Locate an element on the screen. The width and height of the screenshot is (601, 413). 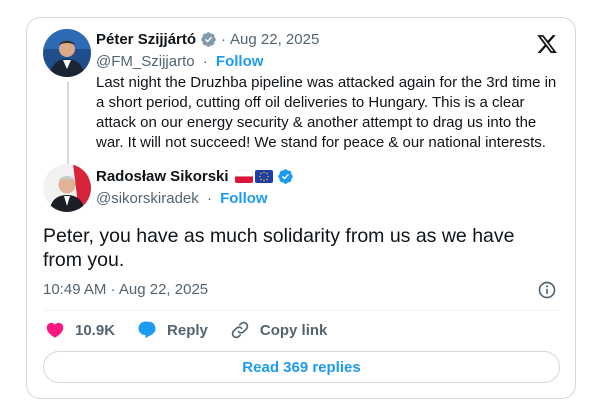
reply-author-name: Radosław Sikorski is located at coordinates (162, 176).